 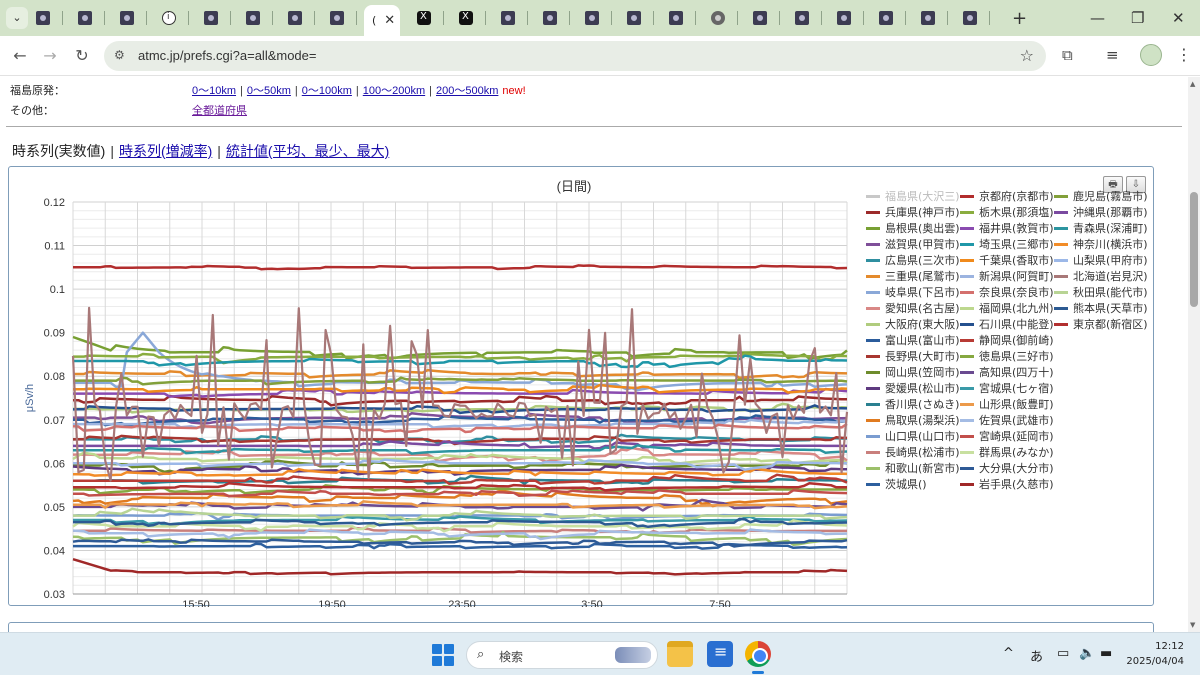 I want to click on scrollbar-thumb, so click(x=1194, y=249).